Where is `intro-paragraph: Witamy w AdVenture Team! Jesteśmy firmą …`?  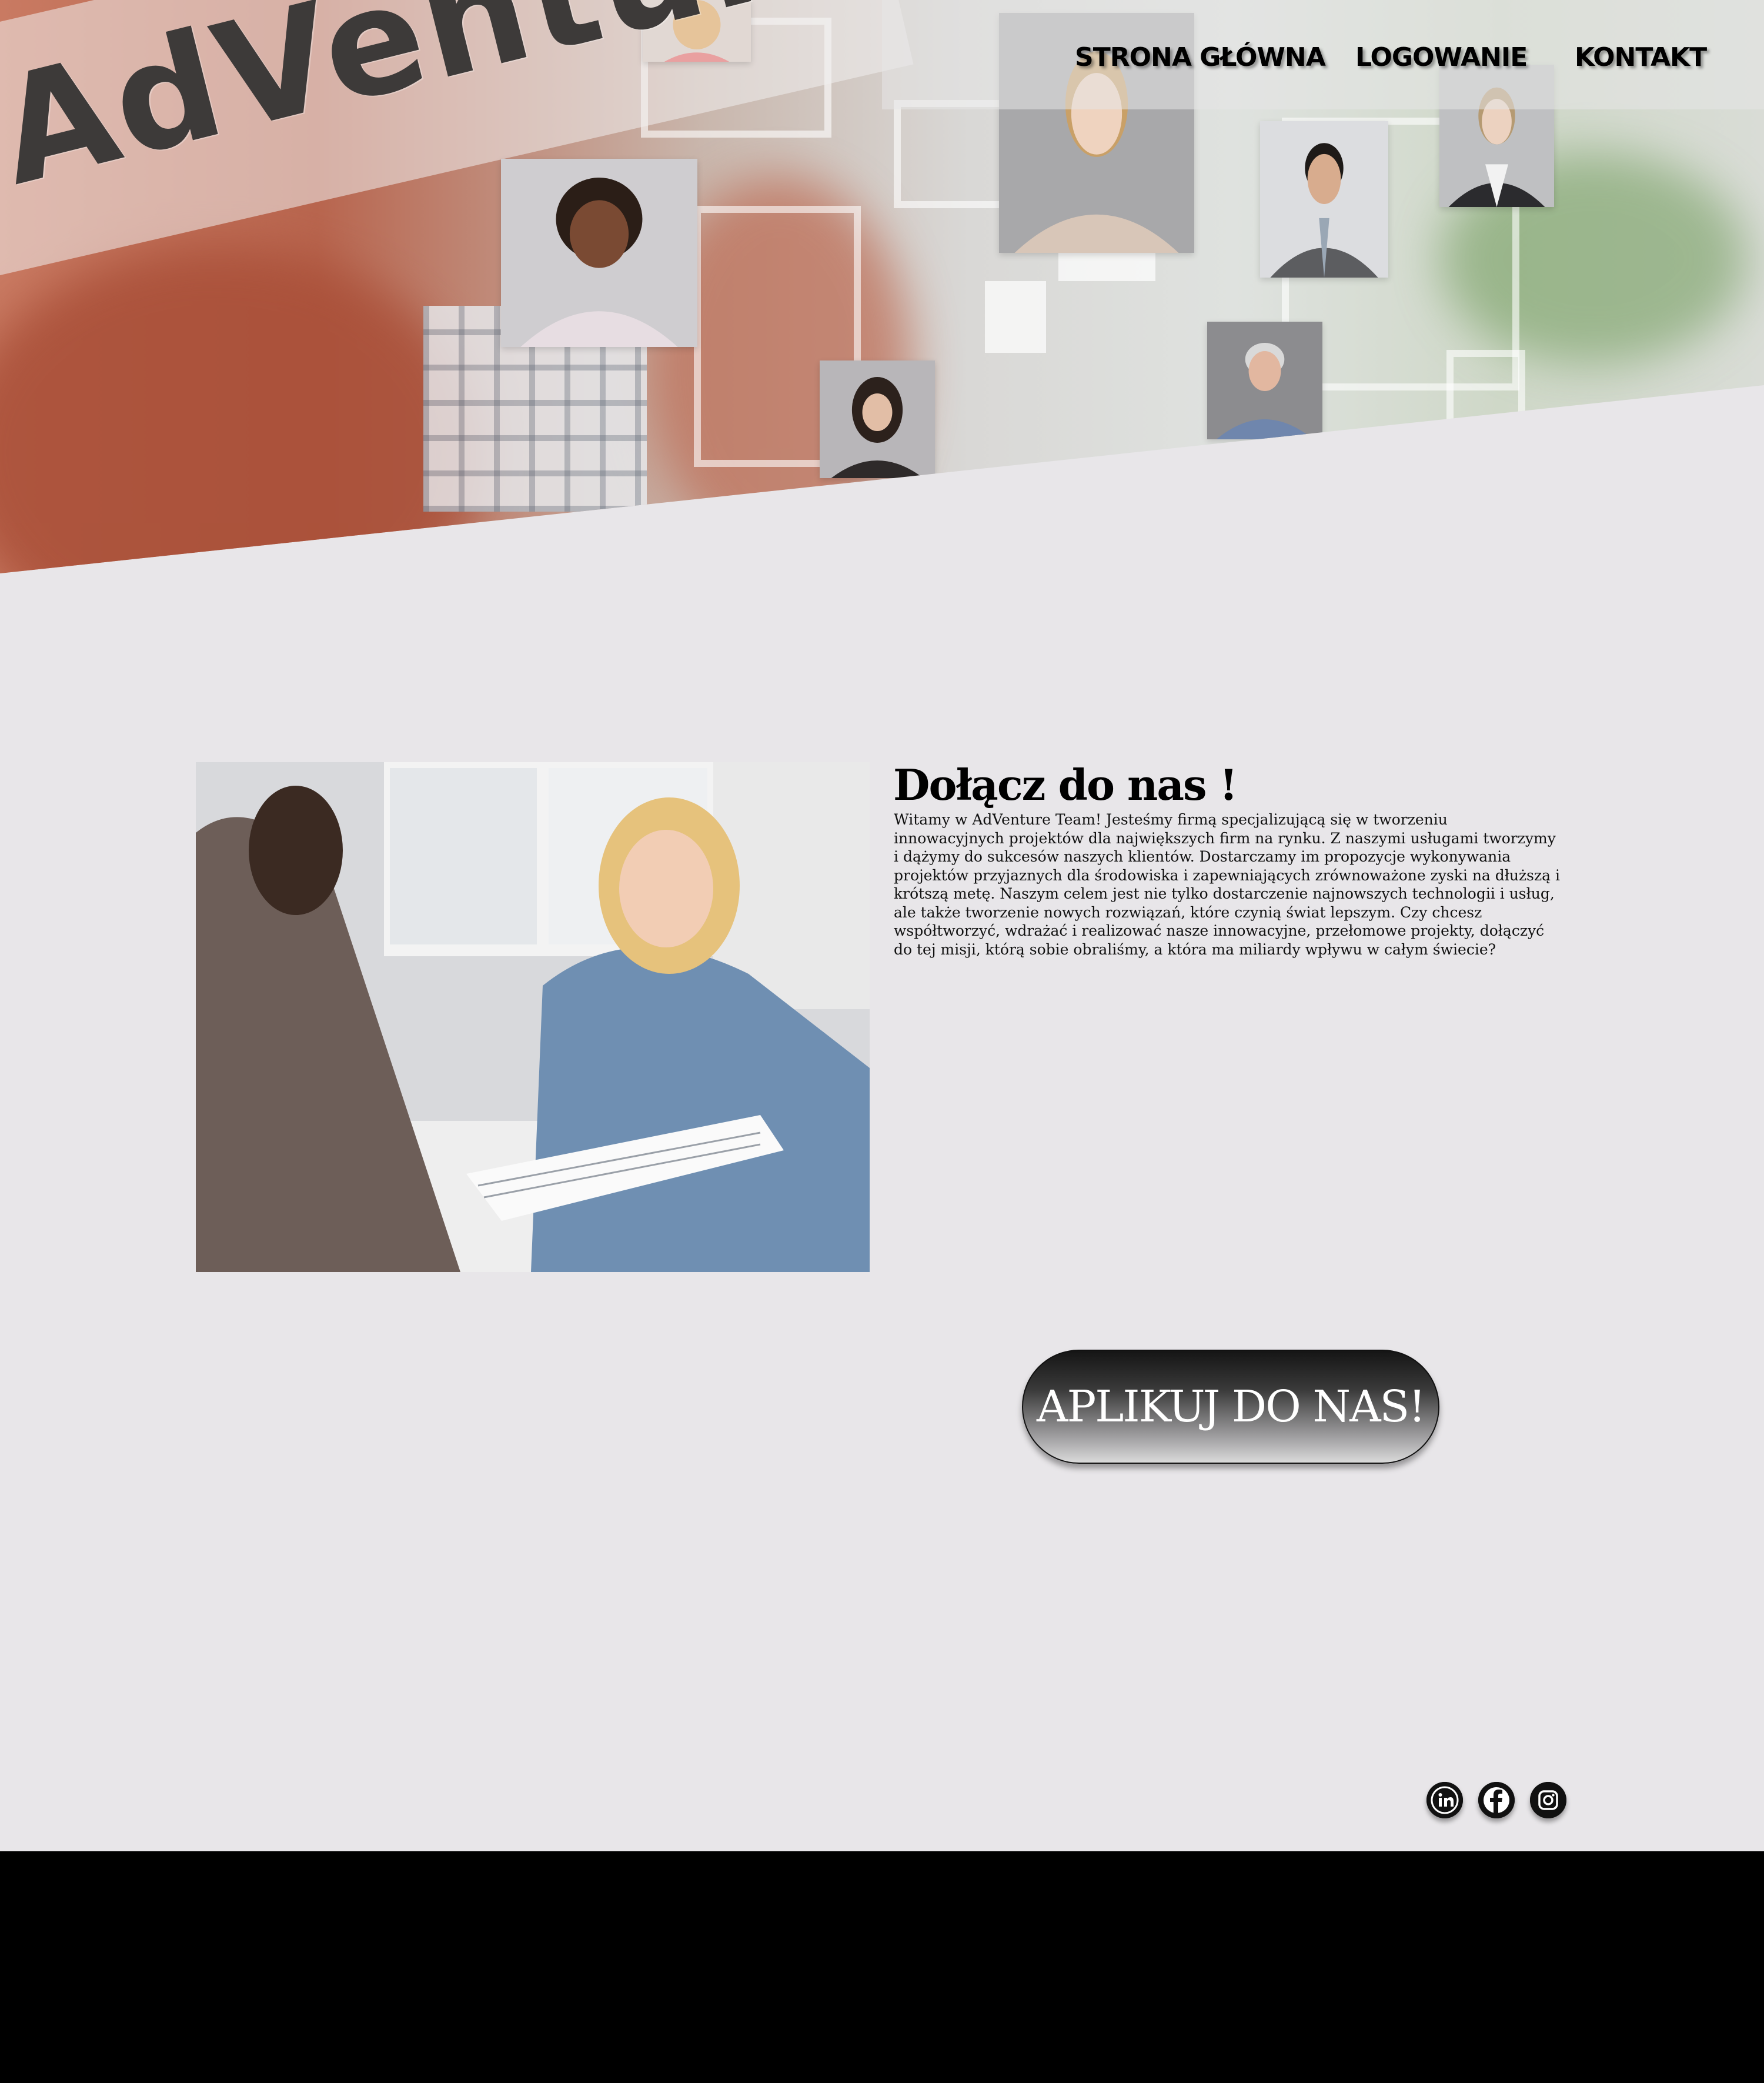
intro-paragraph: Witamy w AdVenture Team! Jesteśmy firmą … is located at coordinates (1227, 885).